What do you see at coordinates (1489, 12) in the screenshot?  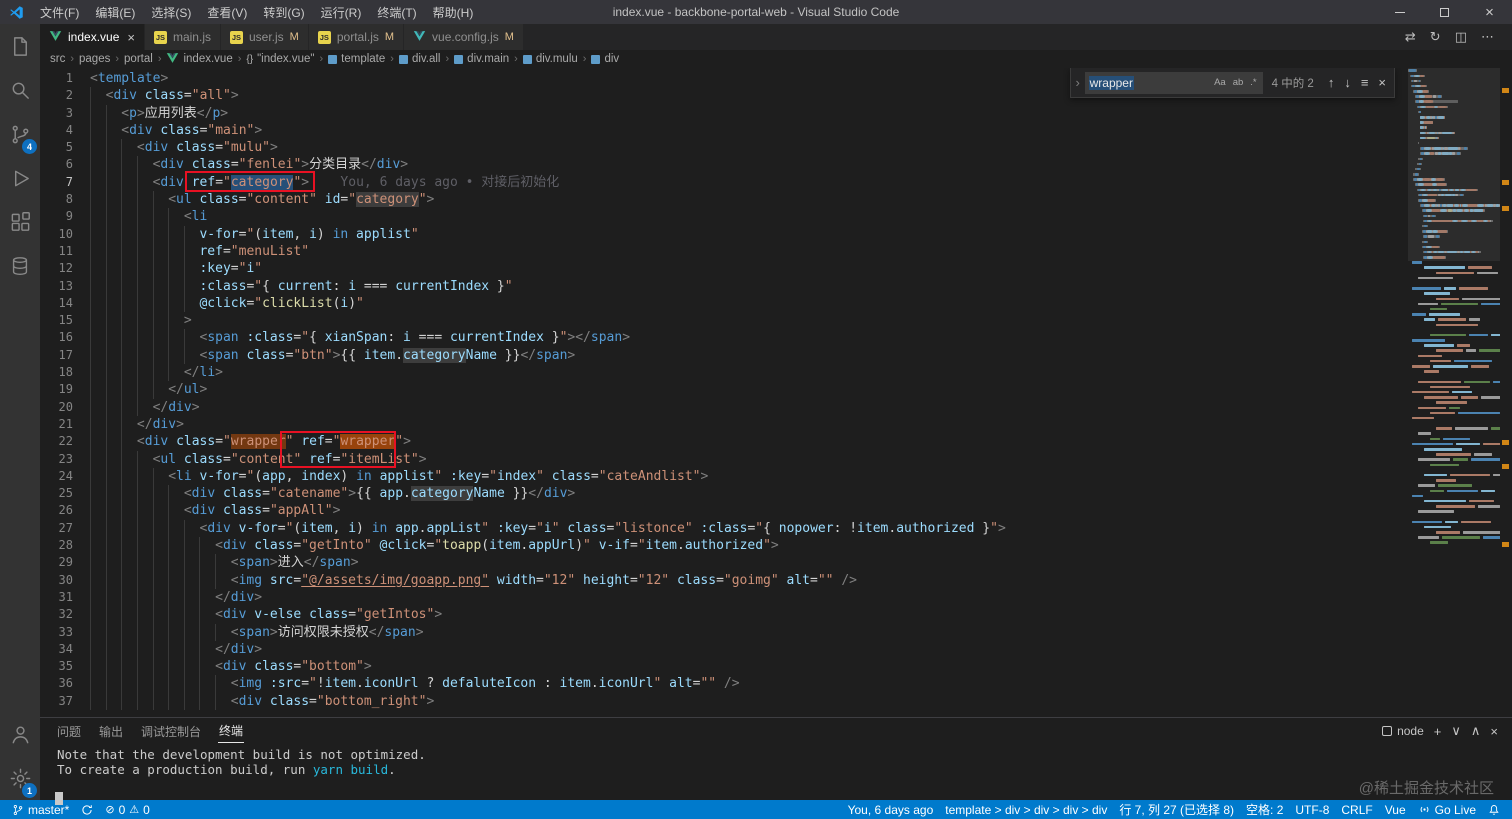 I see `close-window-button: ×` at bounding box center [1489, 12].